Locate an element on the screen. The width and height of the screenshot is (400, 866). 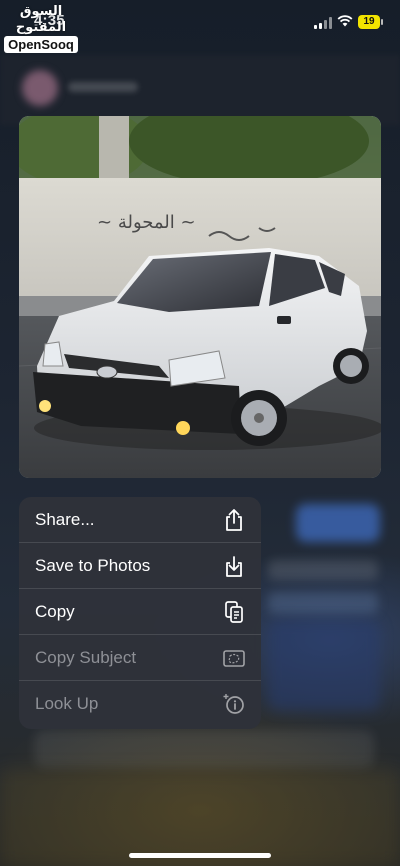
svg-text: ~ ﺍﻟﻤﺤﻮﻟﺔ ~ is located at coordinates (146, 222).